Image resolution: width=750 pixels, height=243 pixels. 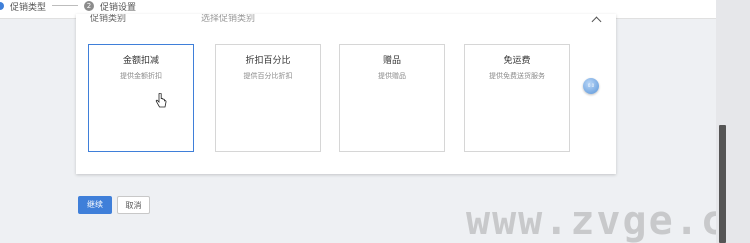 I want to click on card-title: 折扣百分比, so click(x=268, y=61).